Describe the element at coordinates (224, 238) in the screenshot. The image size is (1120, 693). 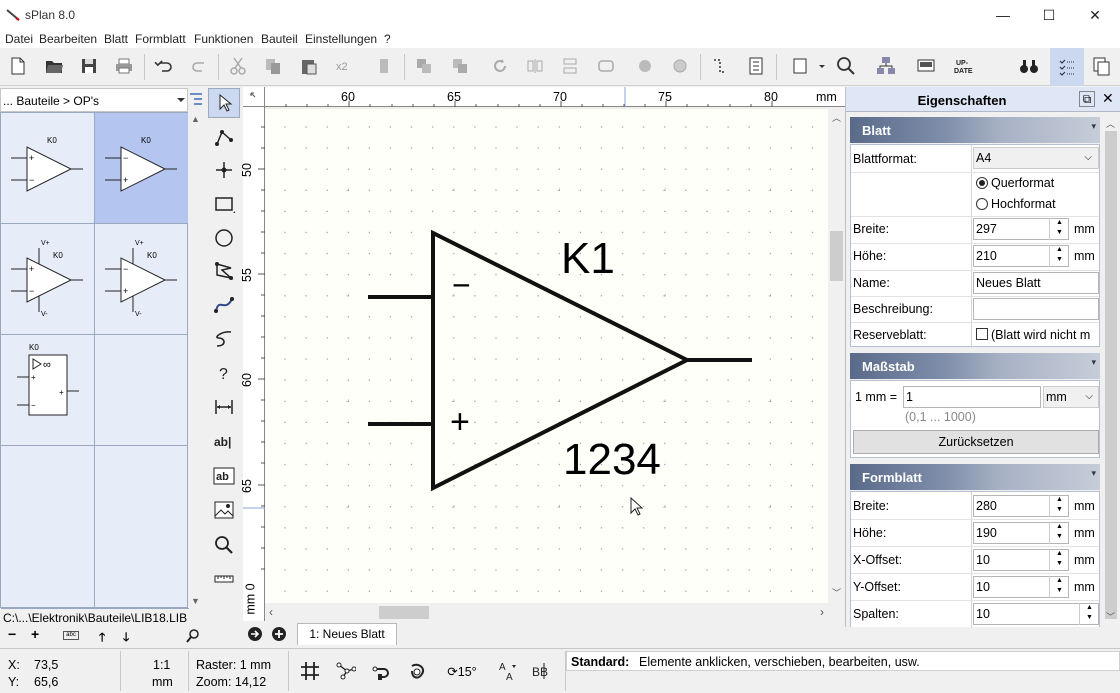
I see `ellipse-tool-icon` at that location.